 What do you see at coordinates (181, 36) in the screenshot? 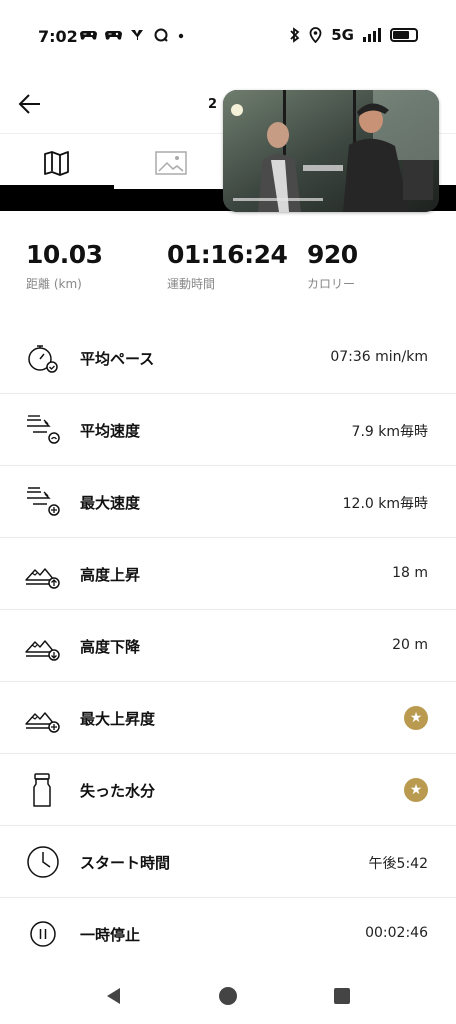
I see `dot-icon` at bounding box center [181, 36].